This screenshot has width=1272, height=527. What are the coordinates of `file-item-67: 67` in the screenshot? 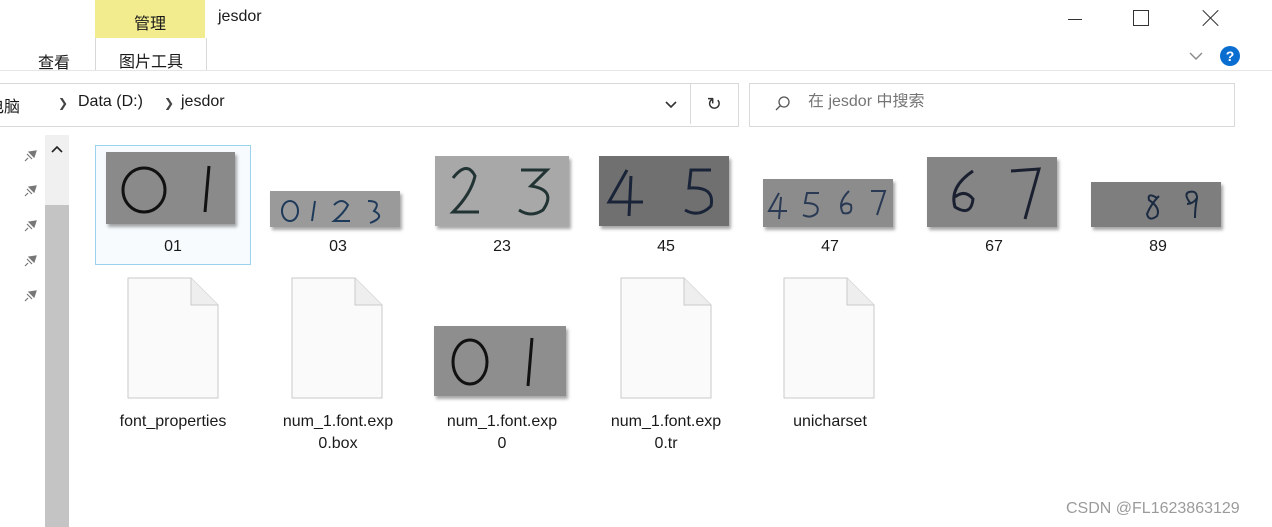 It's located at (994, 204).